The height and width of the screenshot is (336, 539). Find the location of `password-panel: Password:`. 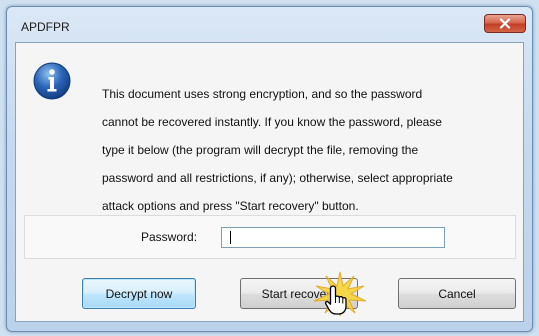

password-panel: Password: is located at coordinates (270, 237).